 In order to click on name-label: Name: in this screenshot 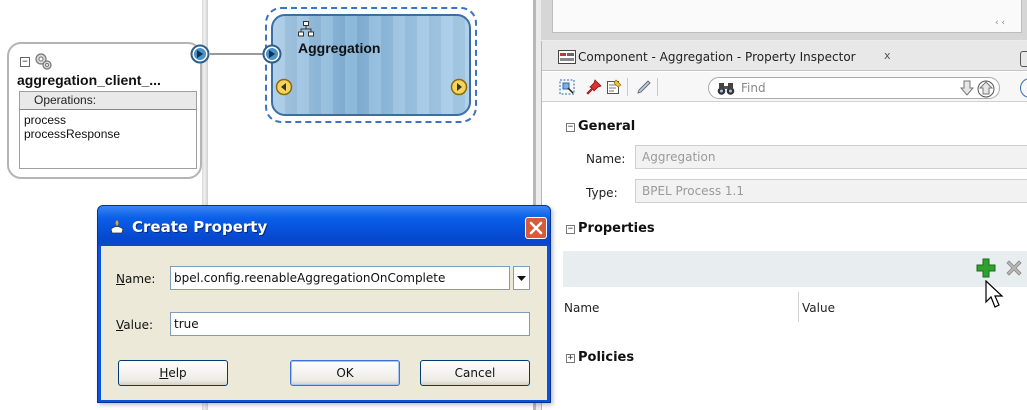, I will do `click(606, 159)`.